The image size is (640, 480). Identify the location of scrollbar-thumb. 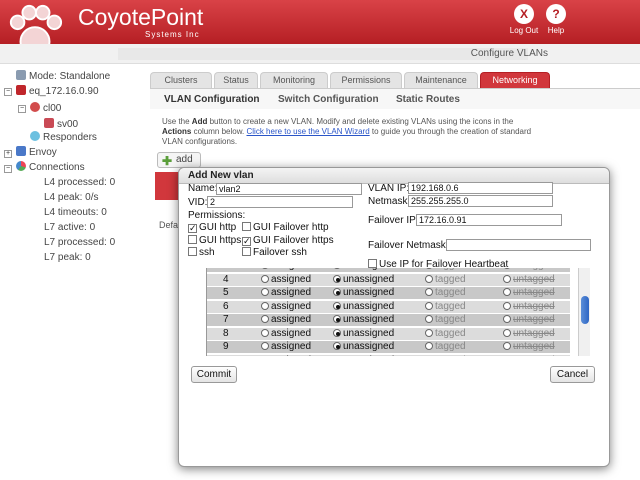
(585, 310).